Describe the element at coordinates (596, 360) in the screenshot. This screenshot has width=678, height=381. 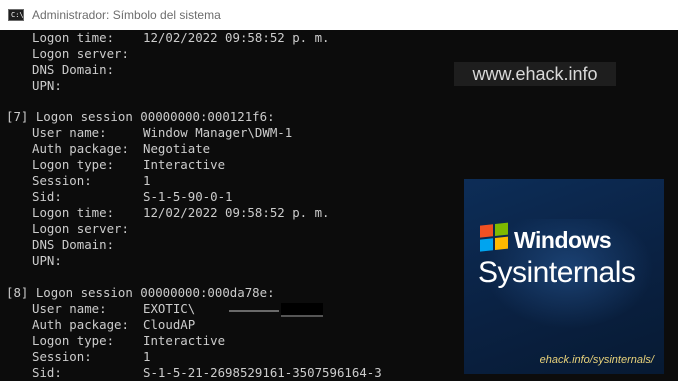
I see `banner-url: ehack.info/sysinternals/` at that location.